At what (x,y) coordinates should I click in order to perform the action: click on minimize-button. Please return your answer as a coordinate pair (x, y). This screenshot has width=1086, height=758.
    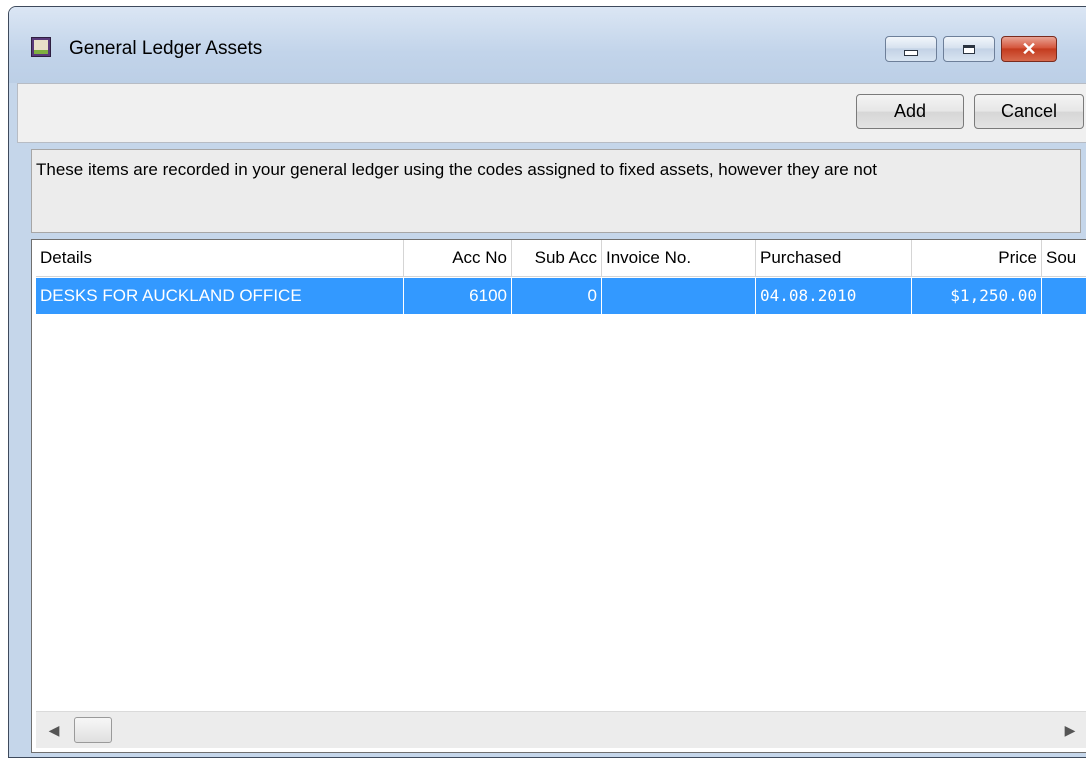
    Looking at the image, I should click on (911, 49).